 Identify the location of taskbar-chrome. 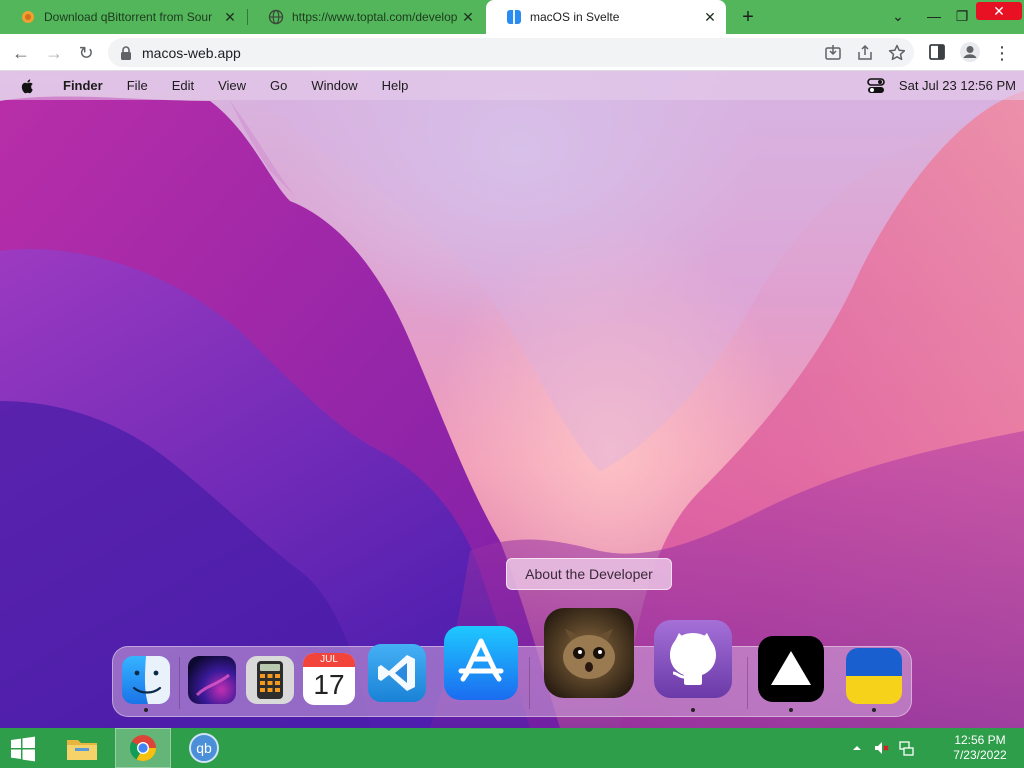
(143, 748).